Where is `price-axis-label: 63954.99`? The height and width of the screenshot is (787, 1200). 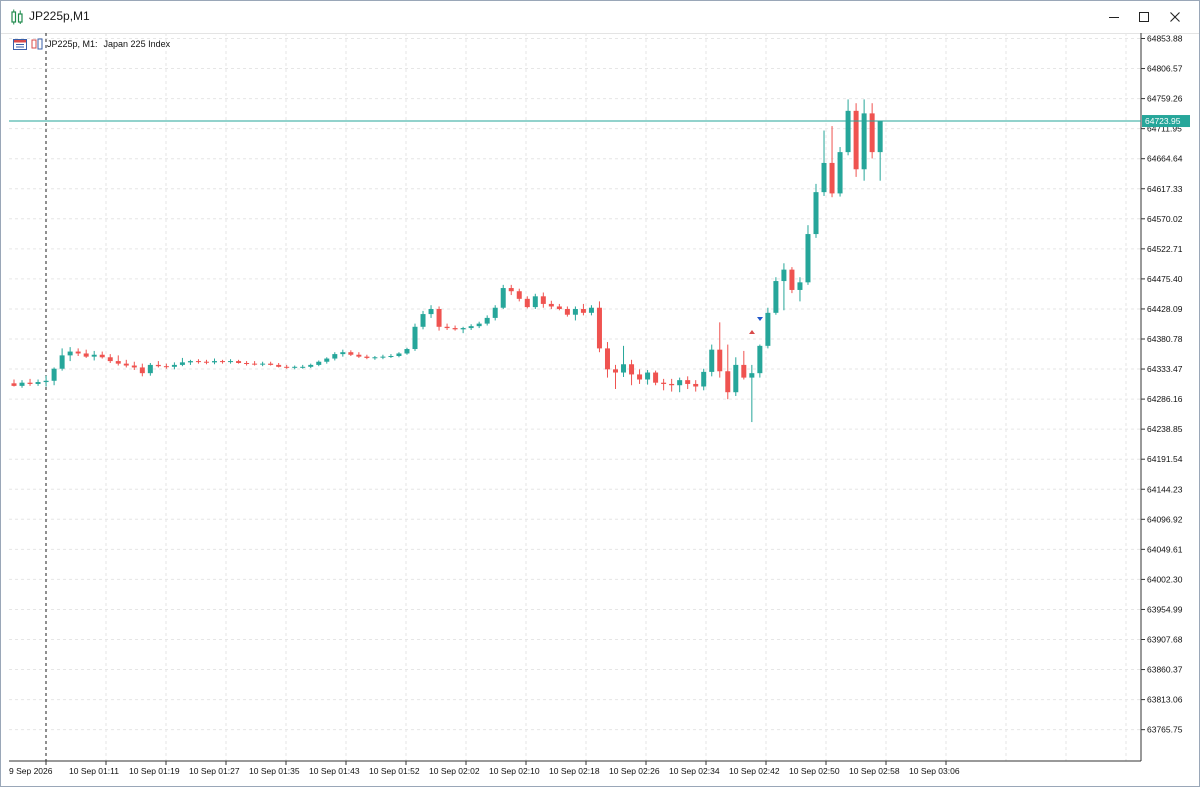 price-axis-label: 63954.99 is located at coordinates (1165, 609).